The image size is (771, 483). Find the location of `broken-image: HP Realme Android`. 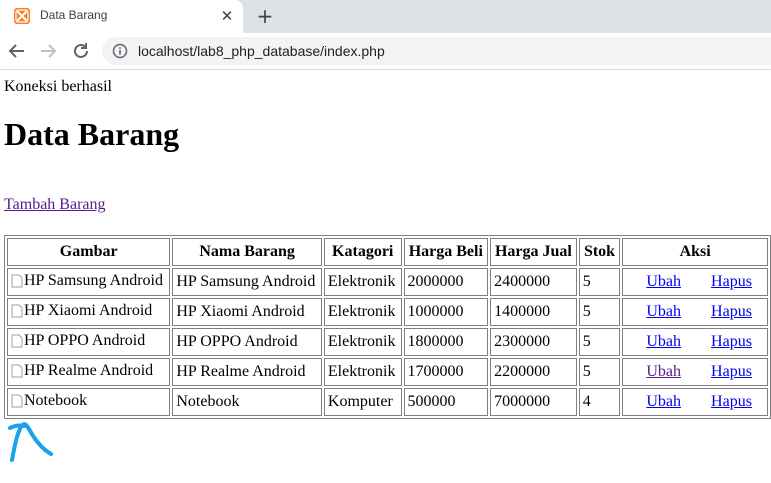

broken-image: HP Realme Android is located at coordinates (82, 371).